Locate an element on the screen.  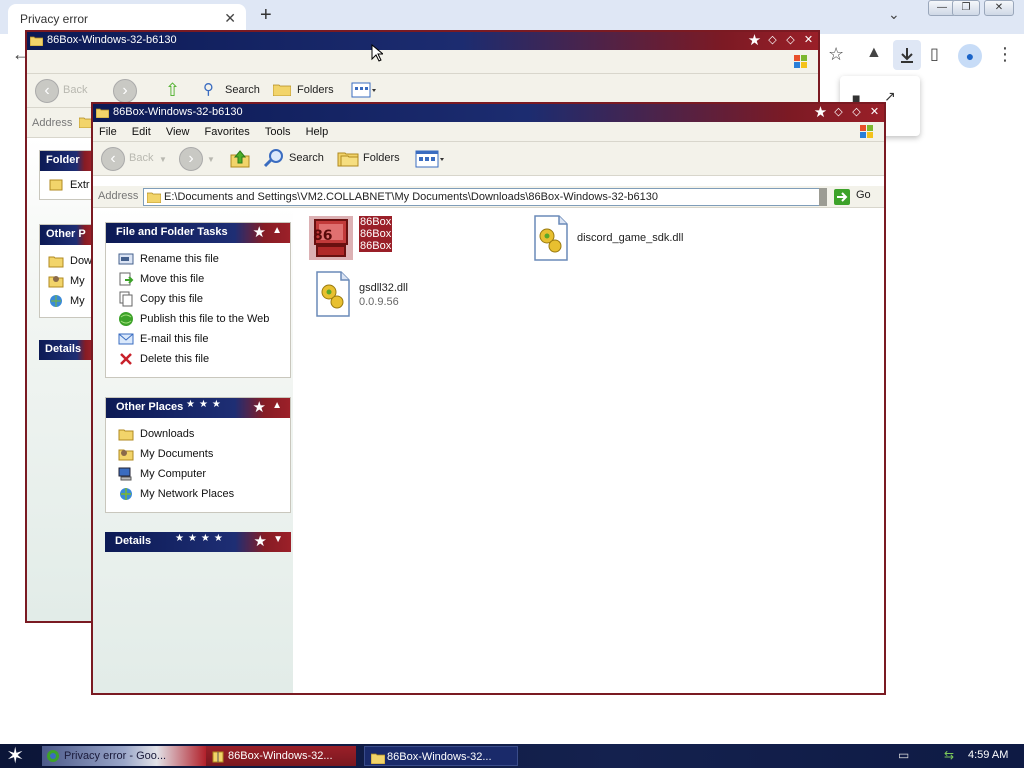
place-item: Dow is located at coordinates (66, 261).